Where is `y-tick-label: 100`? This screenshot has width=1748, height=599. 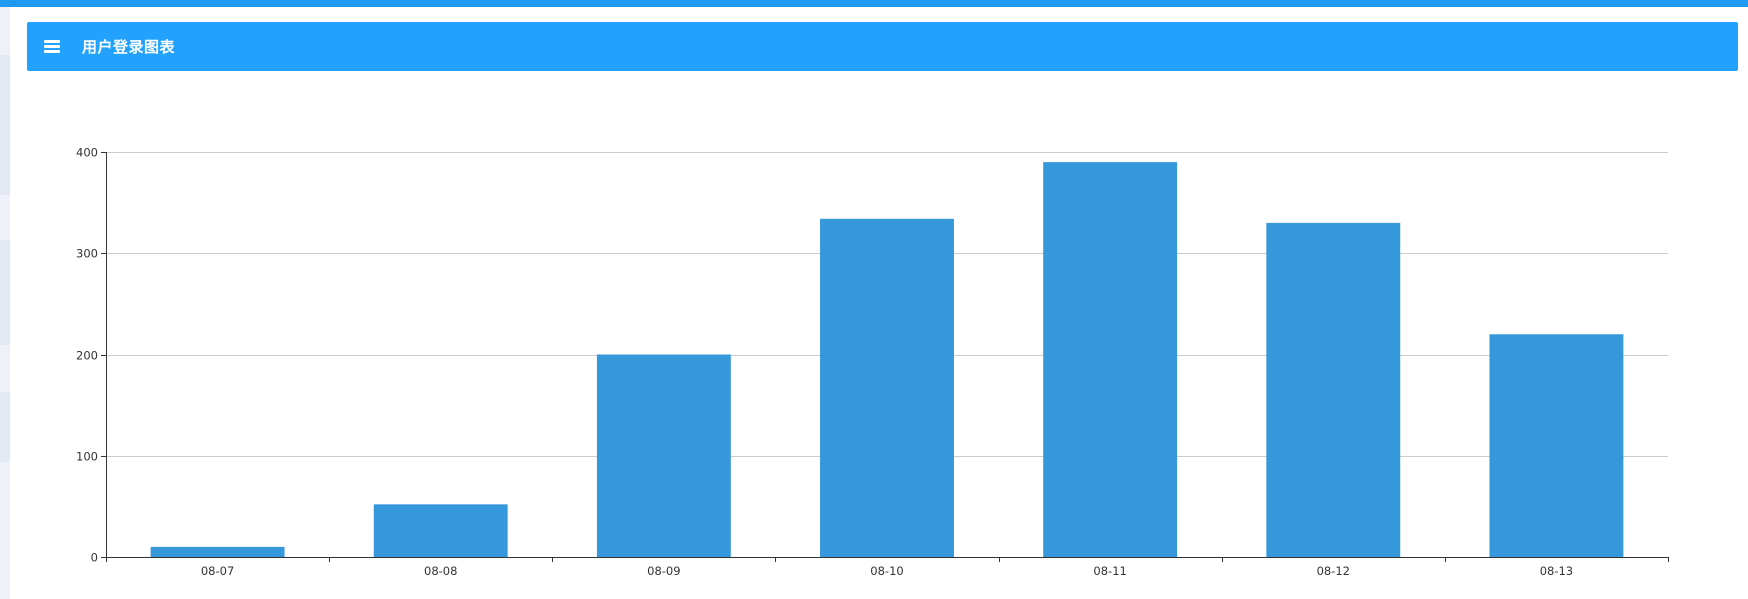 y-tick-label: 100 is located at coordinates (87, 457).